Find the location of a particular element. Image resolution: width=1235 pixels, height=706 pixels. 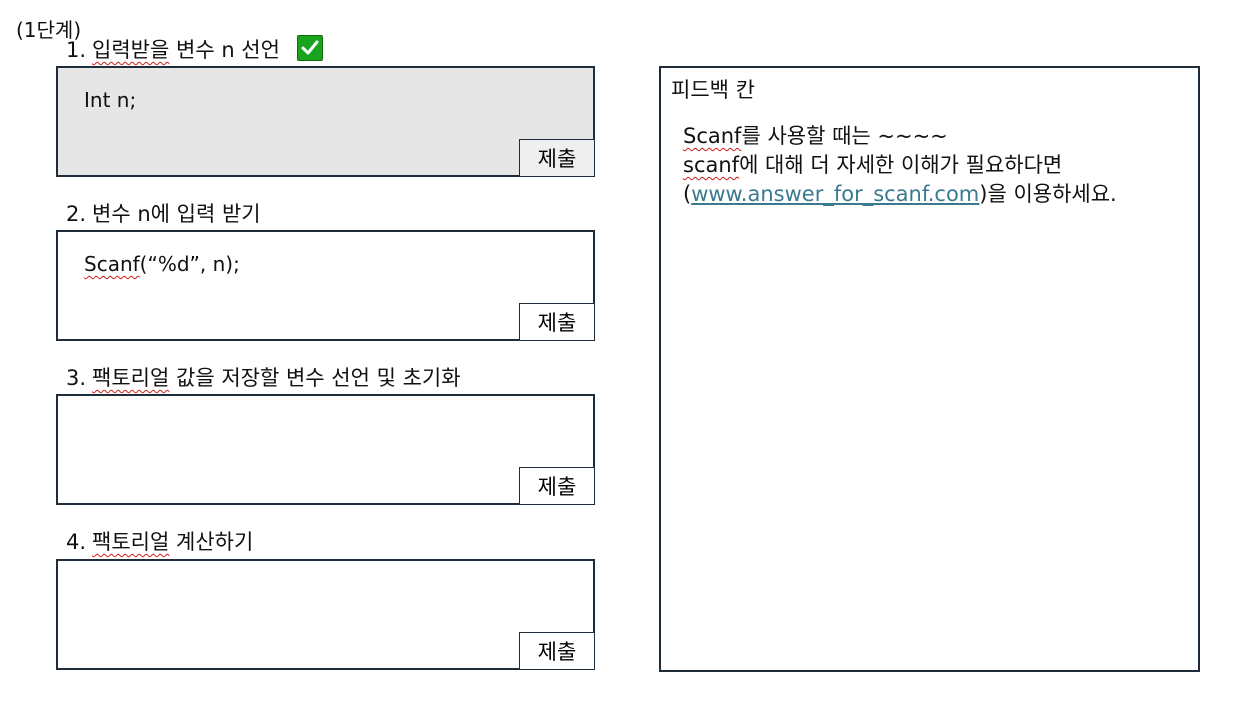

question-3-title: 3. 팩토리얼 값을 저장할 변수 선언 및 초기화 is located at coordinates (263, 377).